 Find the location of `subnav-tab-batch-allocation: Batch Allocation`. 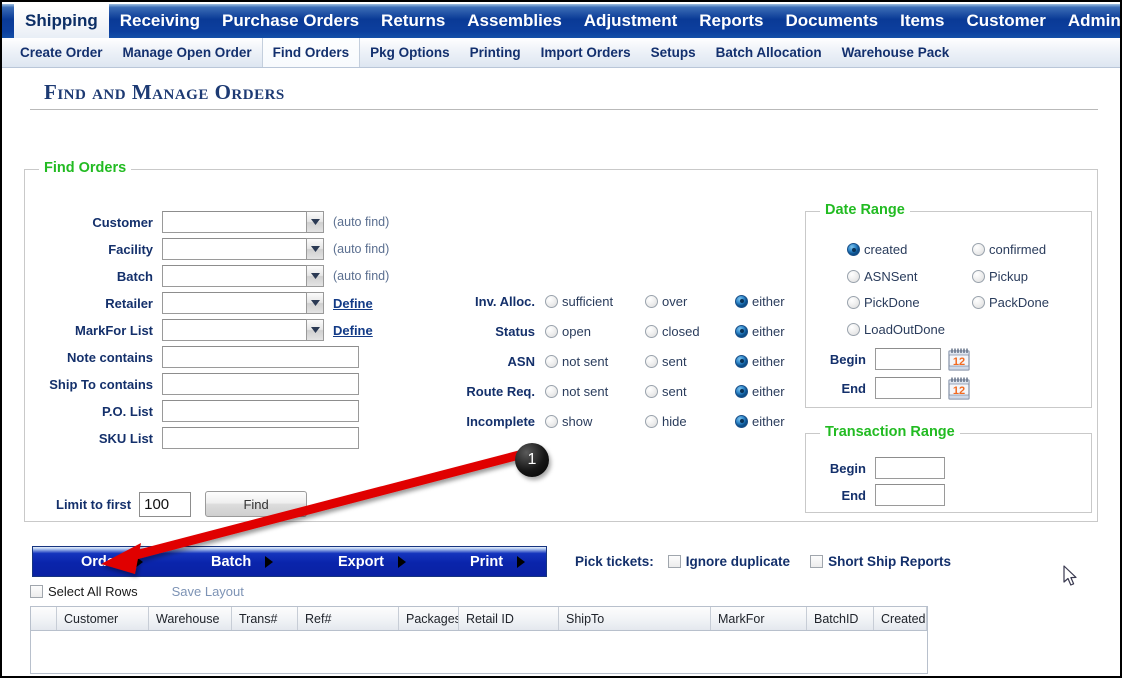

subnav-tab-batch-allocation: Batch Allocation is located at coordinates (769, 52).